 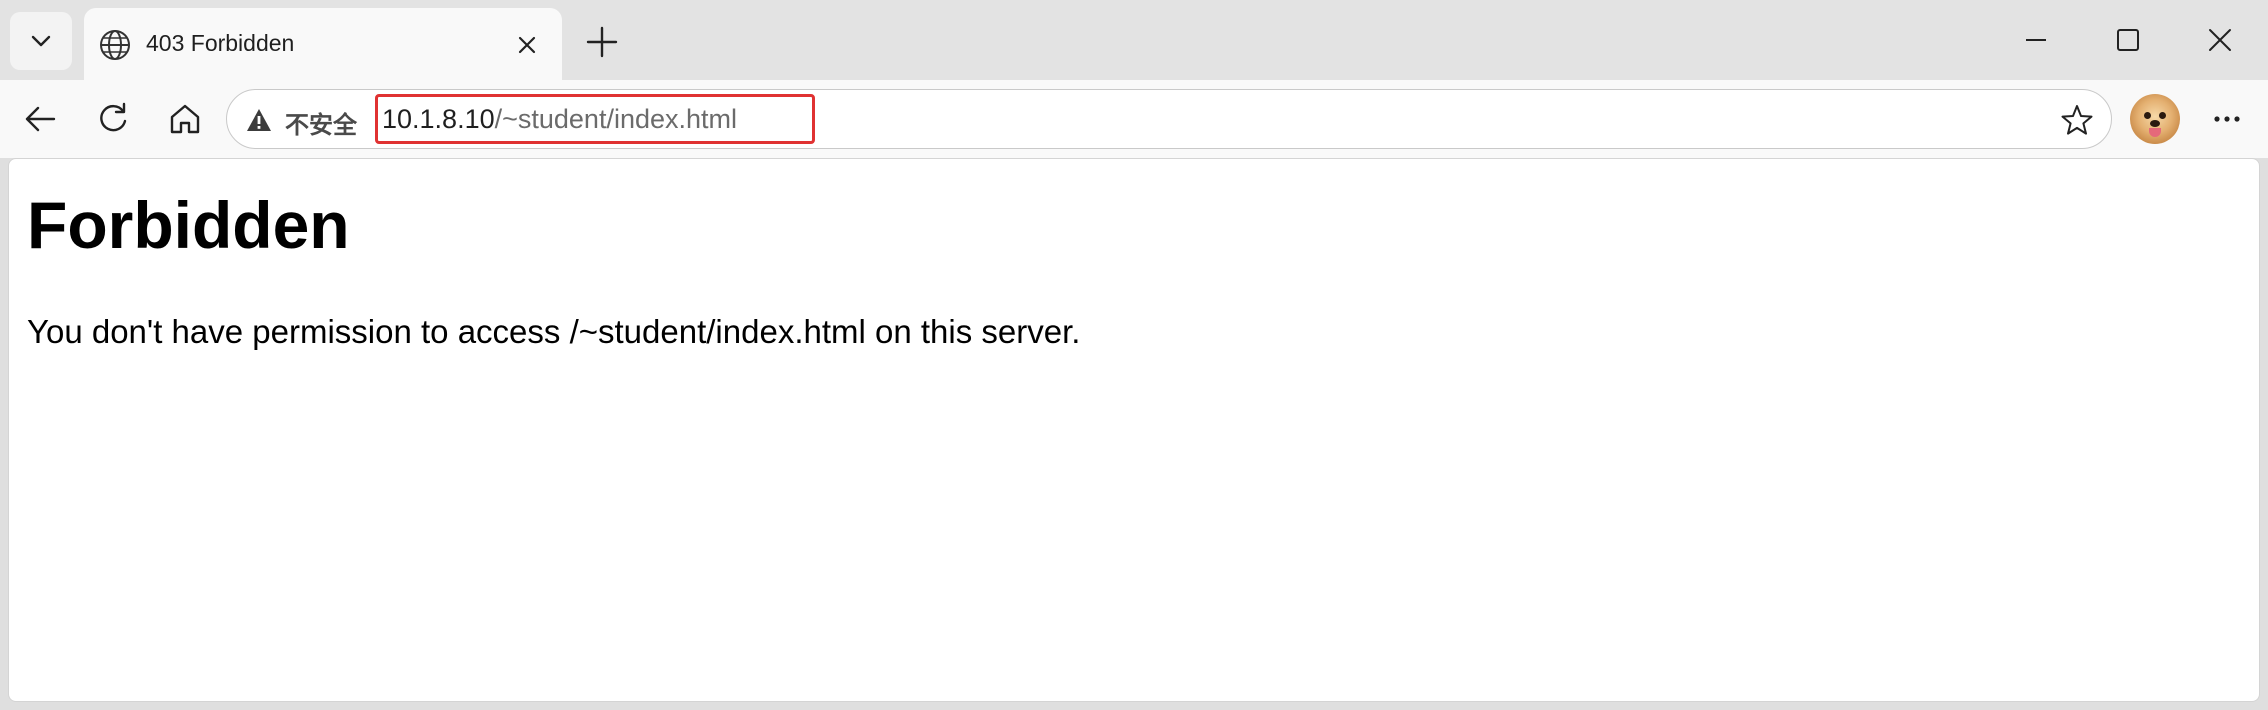 I want to click on tab-title: 403 Forbidden, so click(x=220, y=43).